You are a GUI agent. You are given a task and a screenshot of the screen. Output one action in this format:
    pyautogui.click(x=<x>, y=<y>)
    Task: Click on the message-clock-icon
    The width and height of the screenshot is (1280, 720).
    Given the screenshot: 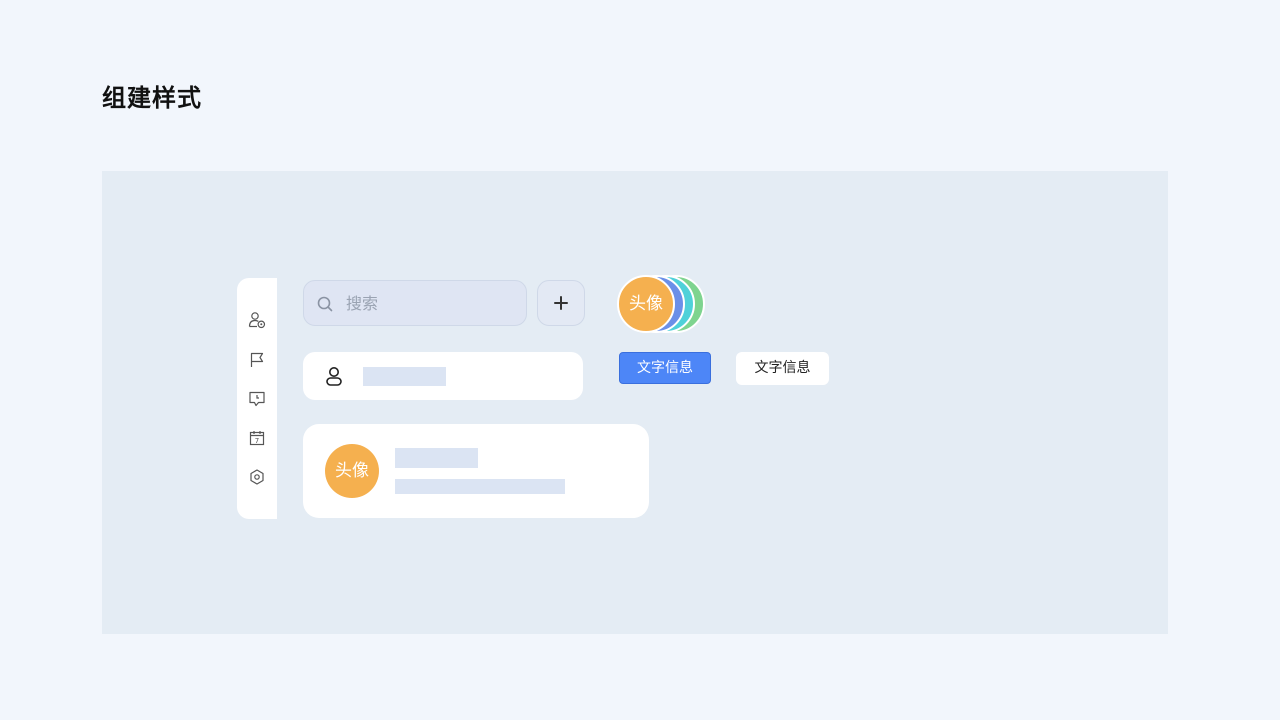 What is the action you would take?
    pyautogui.click(x=257, y=399)
    